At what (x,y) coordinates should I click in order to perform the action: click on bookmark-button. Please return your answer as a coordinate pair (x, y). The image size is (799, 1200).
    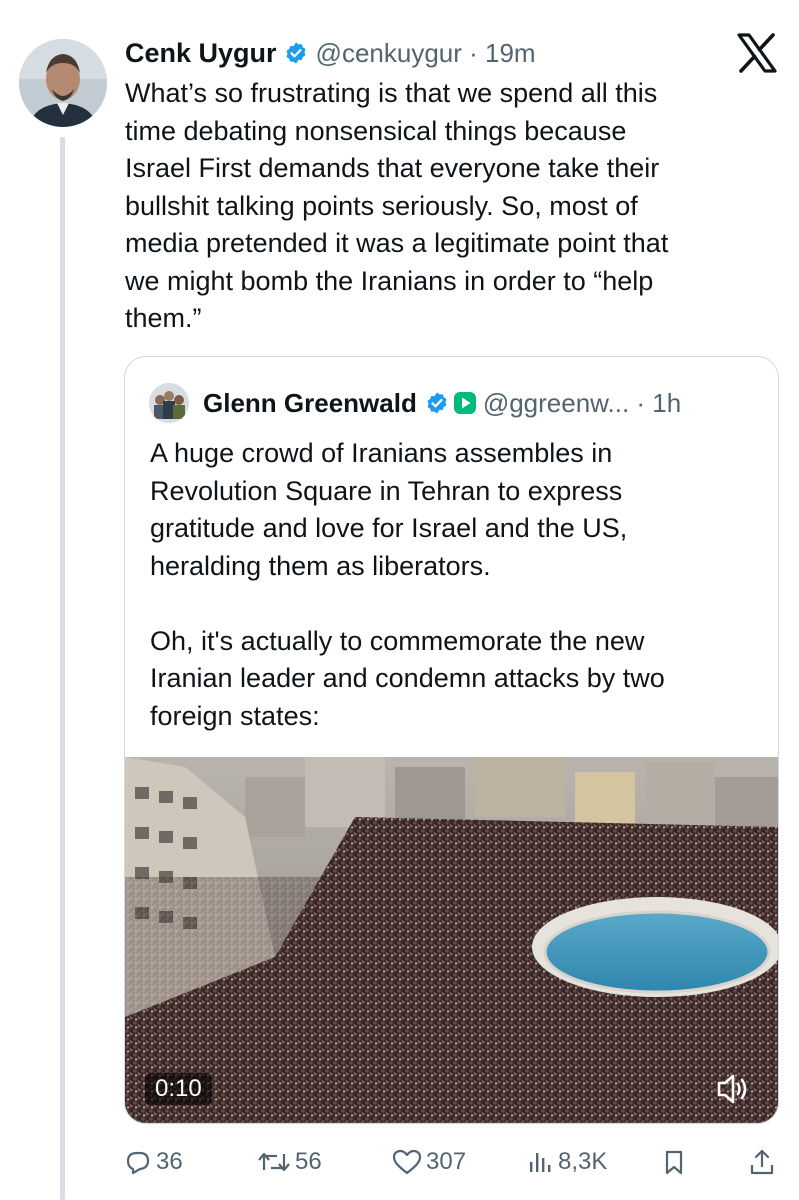
    Looking at the image, I should click on (676, 1162).